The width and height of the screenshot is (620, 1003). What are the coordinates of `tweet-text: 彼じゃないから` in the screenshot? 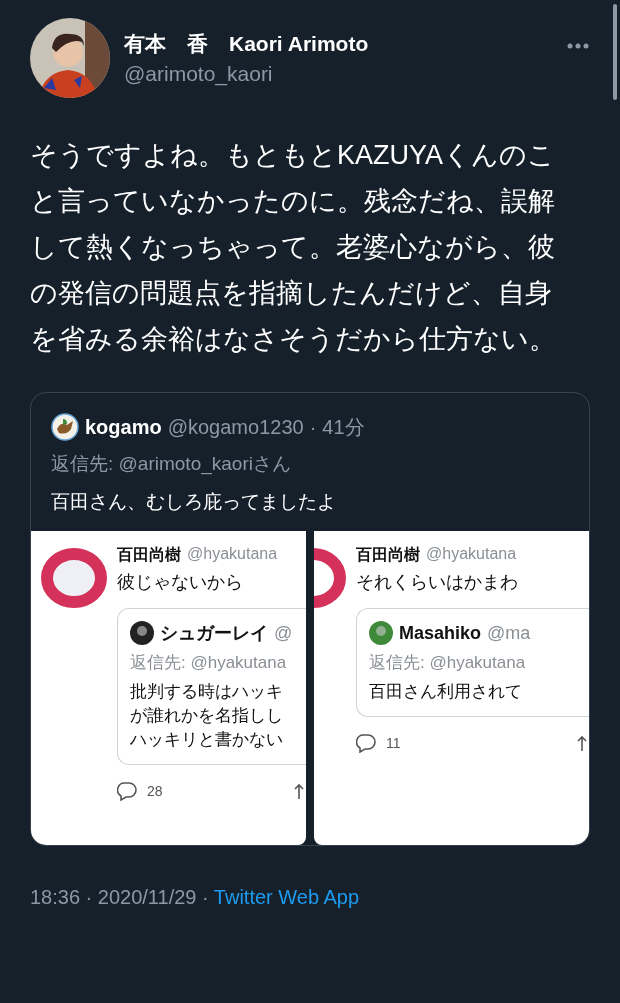 It's located at (180, 582).